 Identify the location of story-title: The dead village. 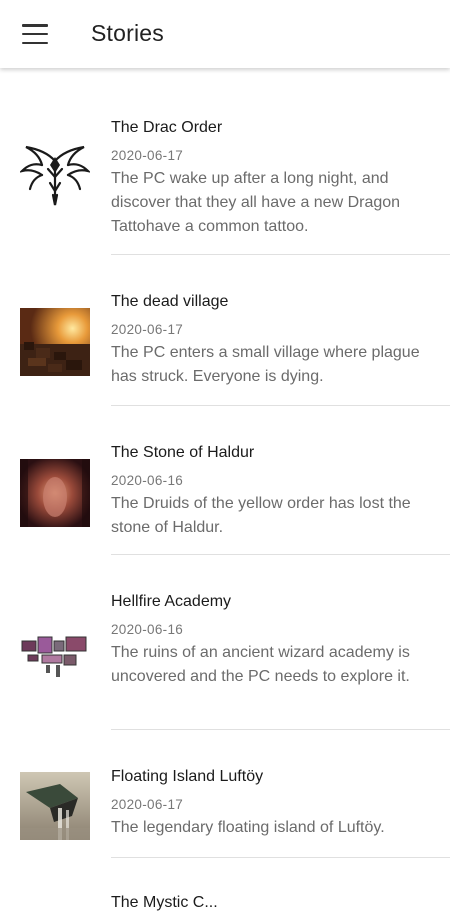
(170, 301).